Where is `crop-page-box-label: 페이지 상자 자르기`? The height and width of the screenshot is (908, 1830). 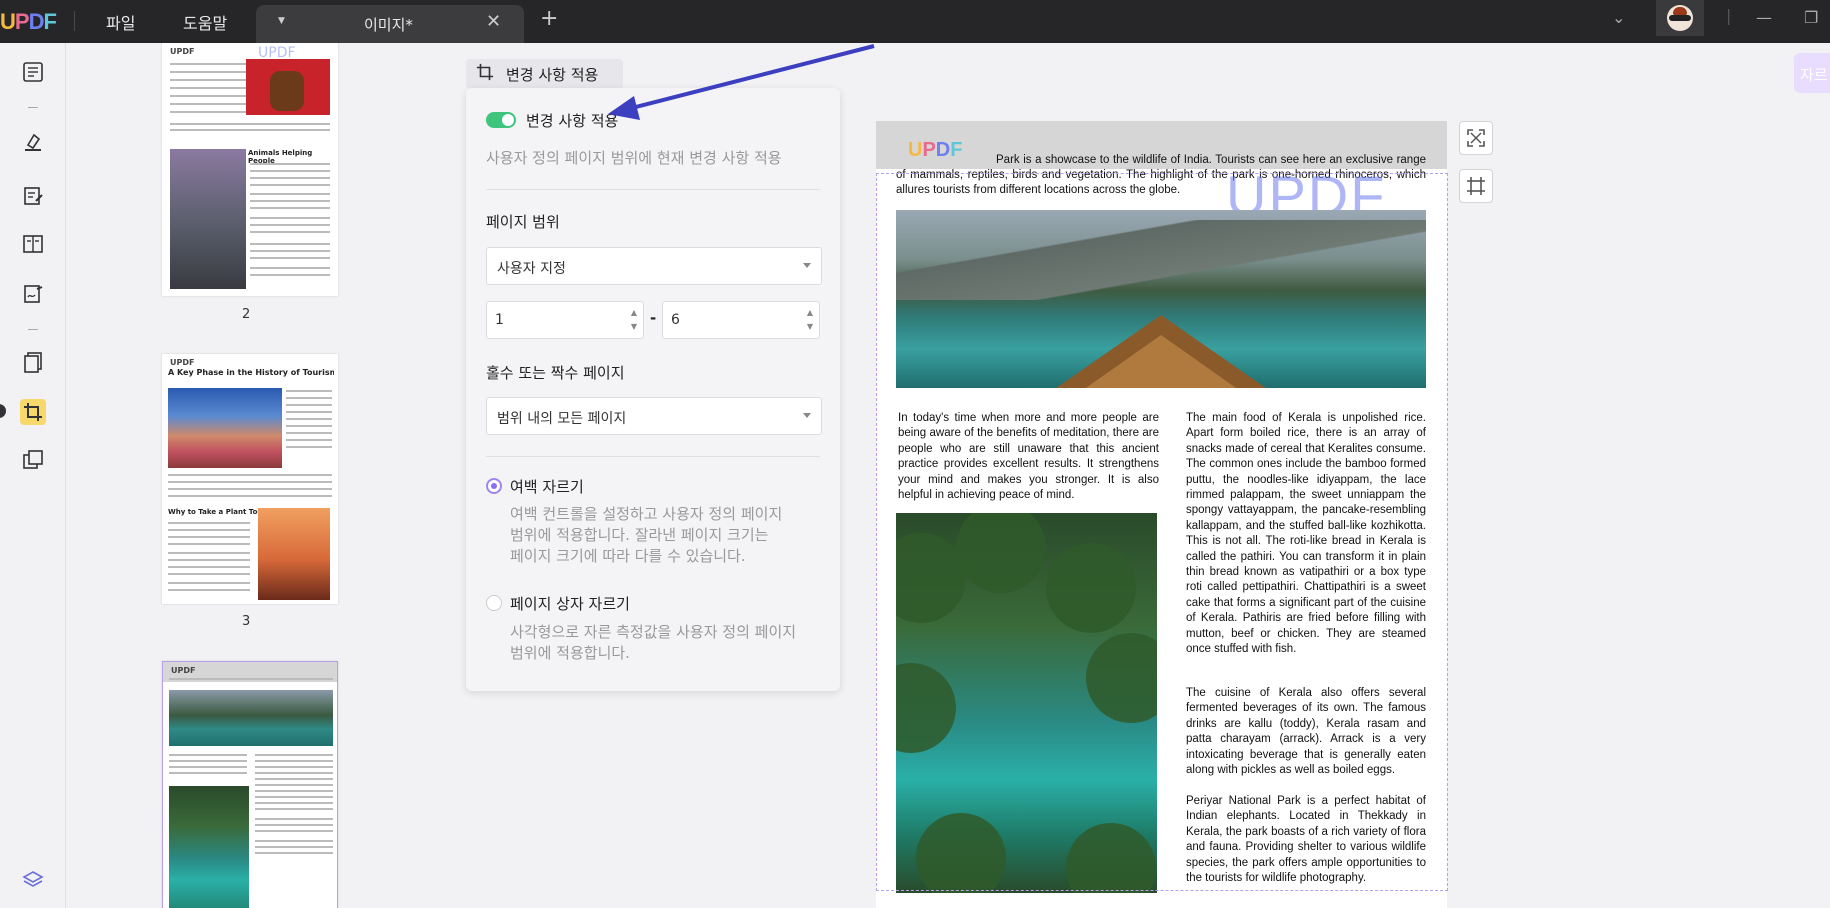 crop-page-box-label: 페이지 상자 자르기 is located at coordinates (570, 604).